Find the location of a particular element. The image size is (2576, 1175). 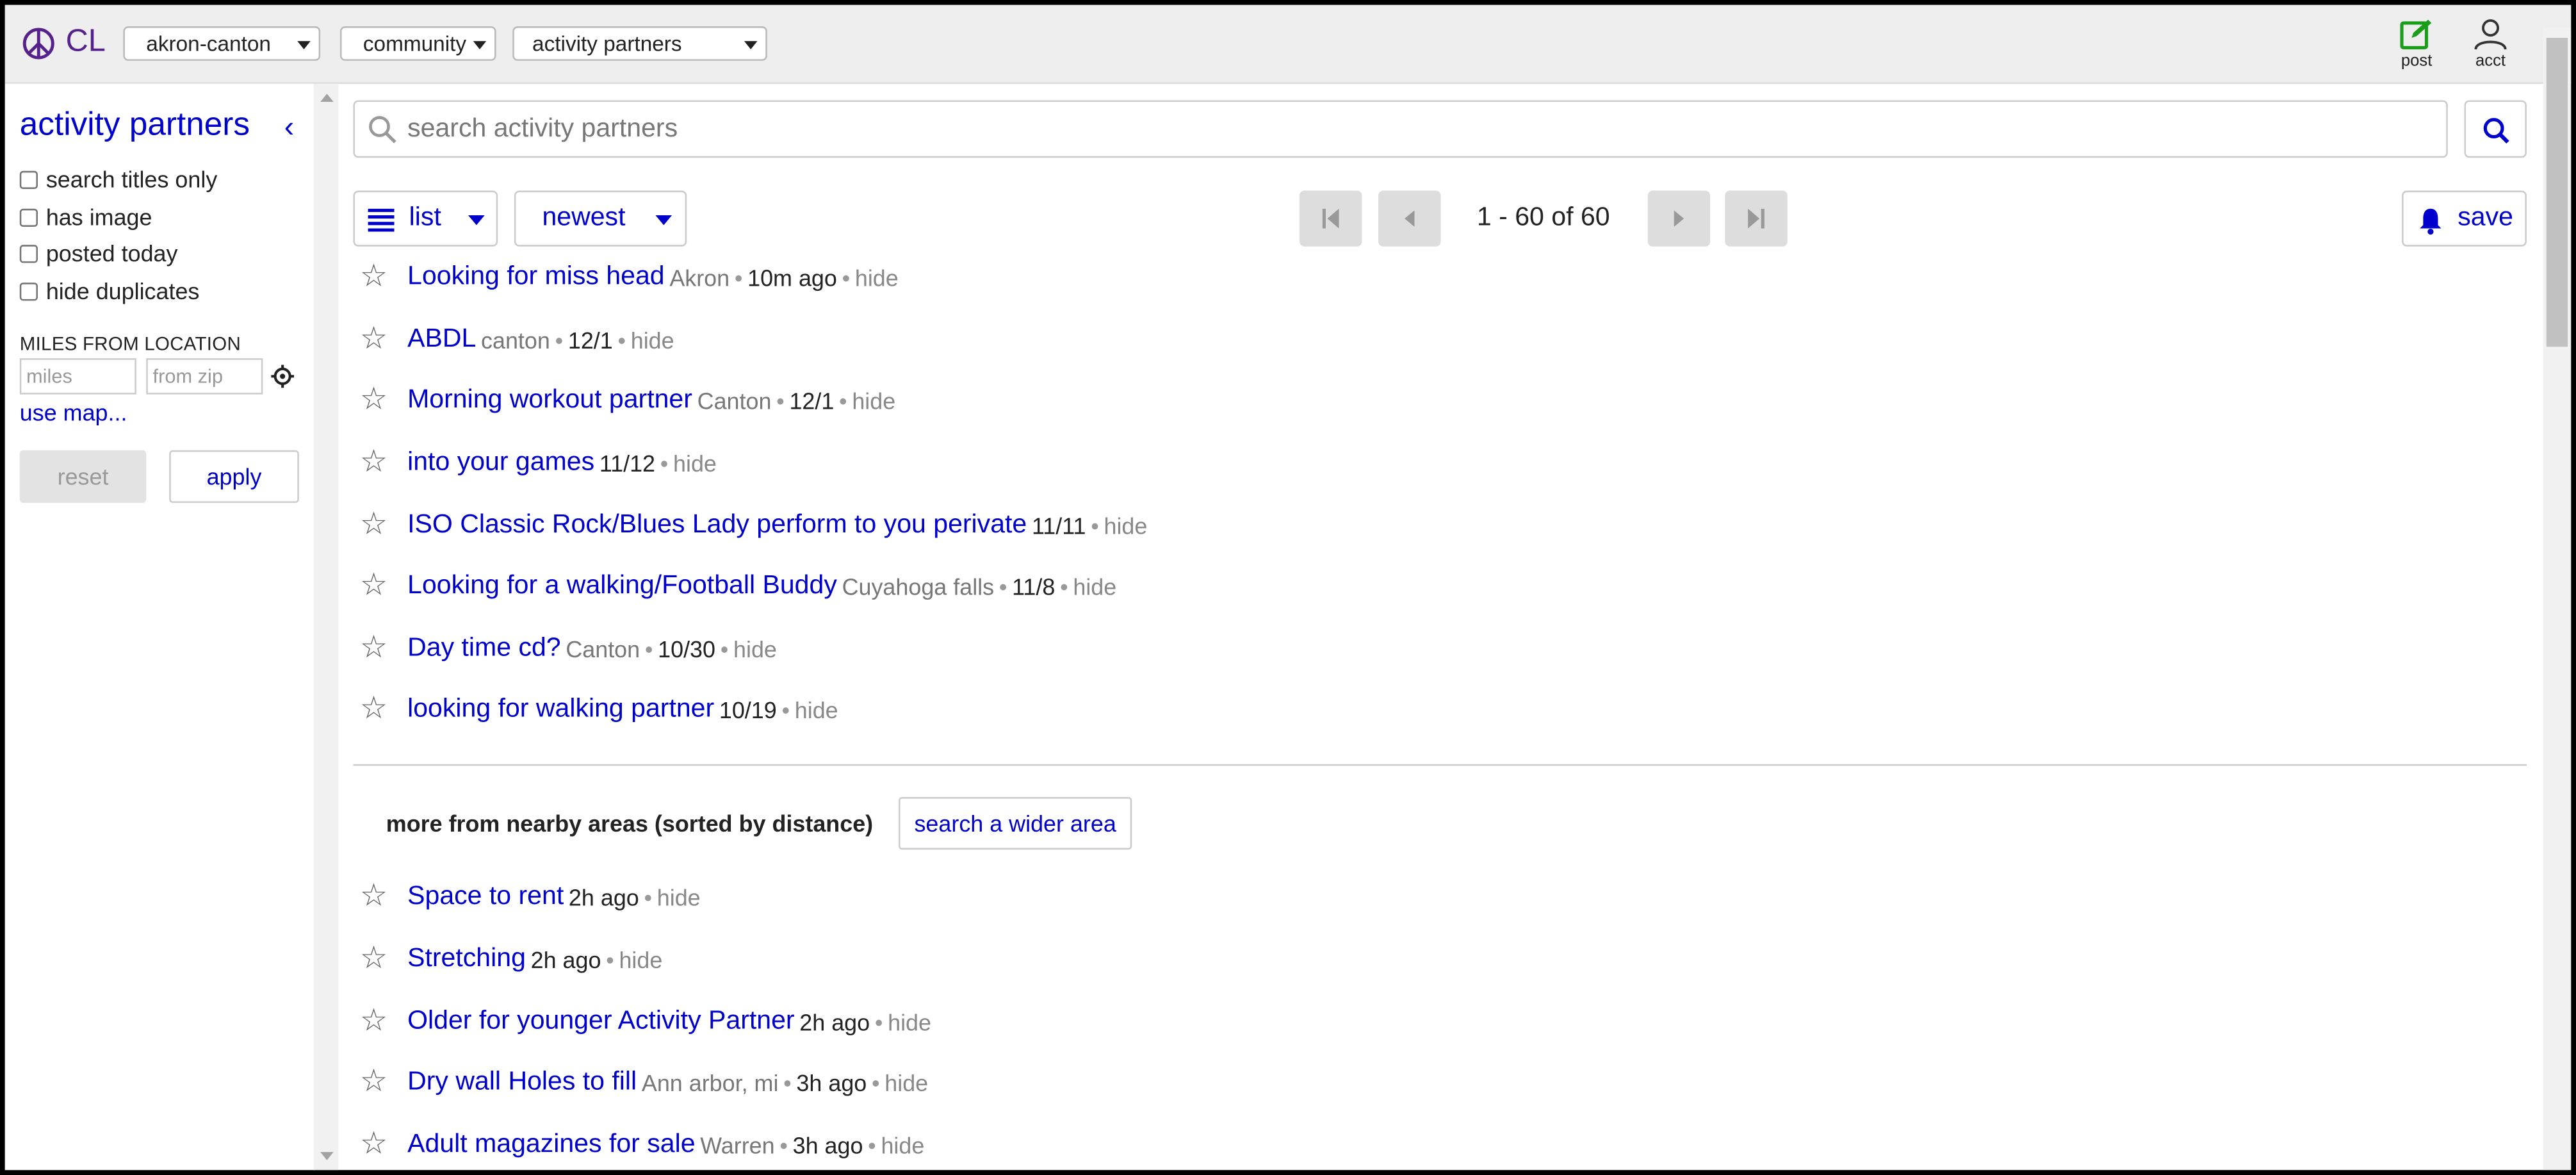

scroll-thumb is located at coordinates (2557, 192).